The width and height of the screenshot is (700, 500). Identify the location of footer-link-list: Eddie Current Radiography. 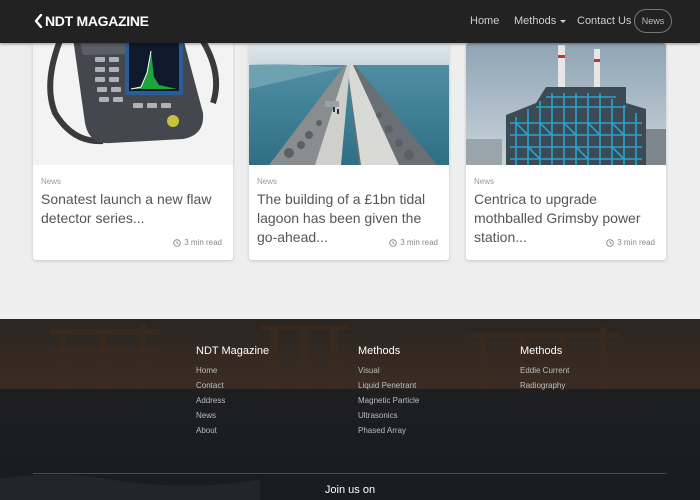
(544, 381).